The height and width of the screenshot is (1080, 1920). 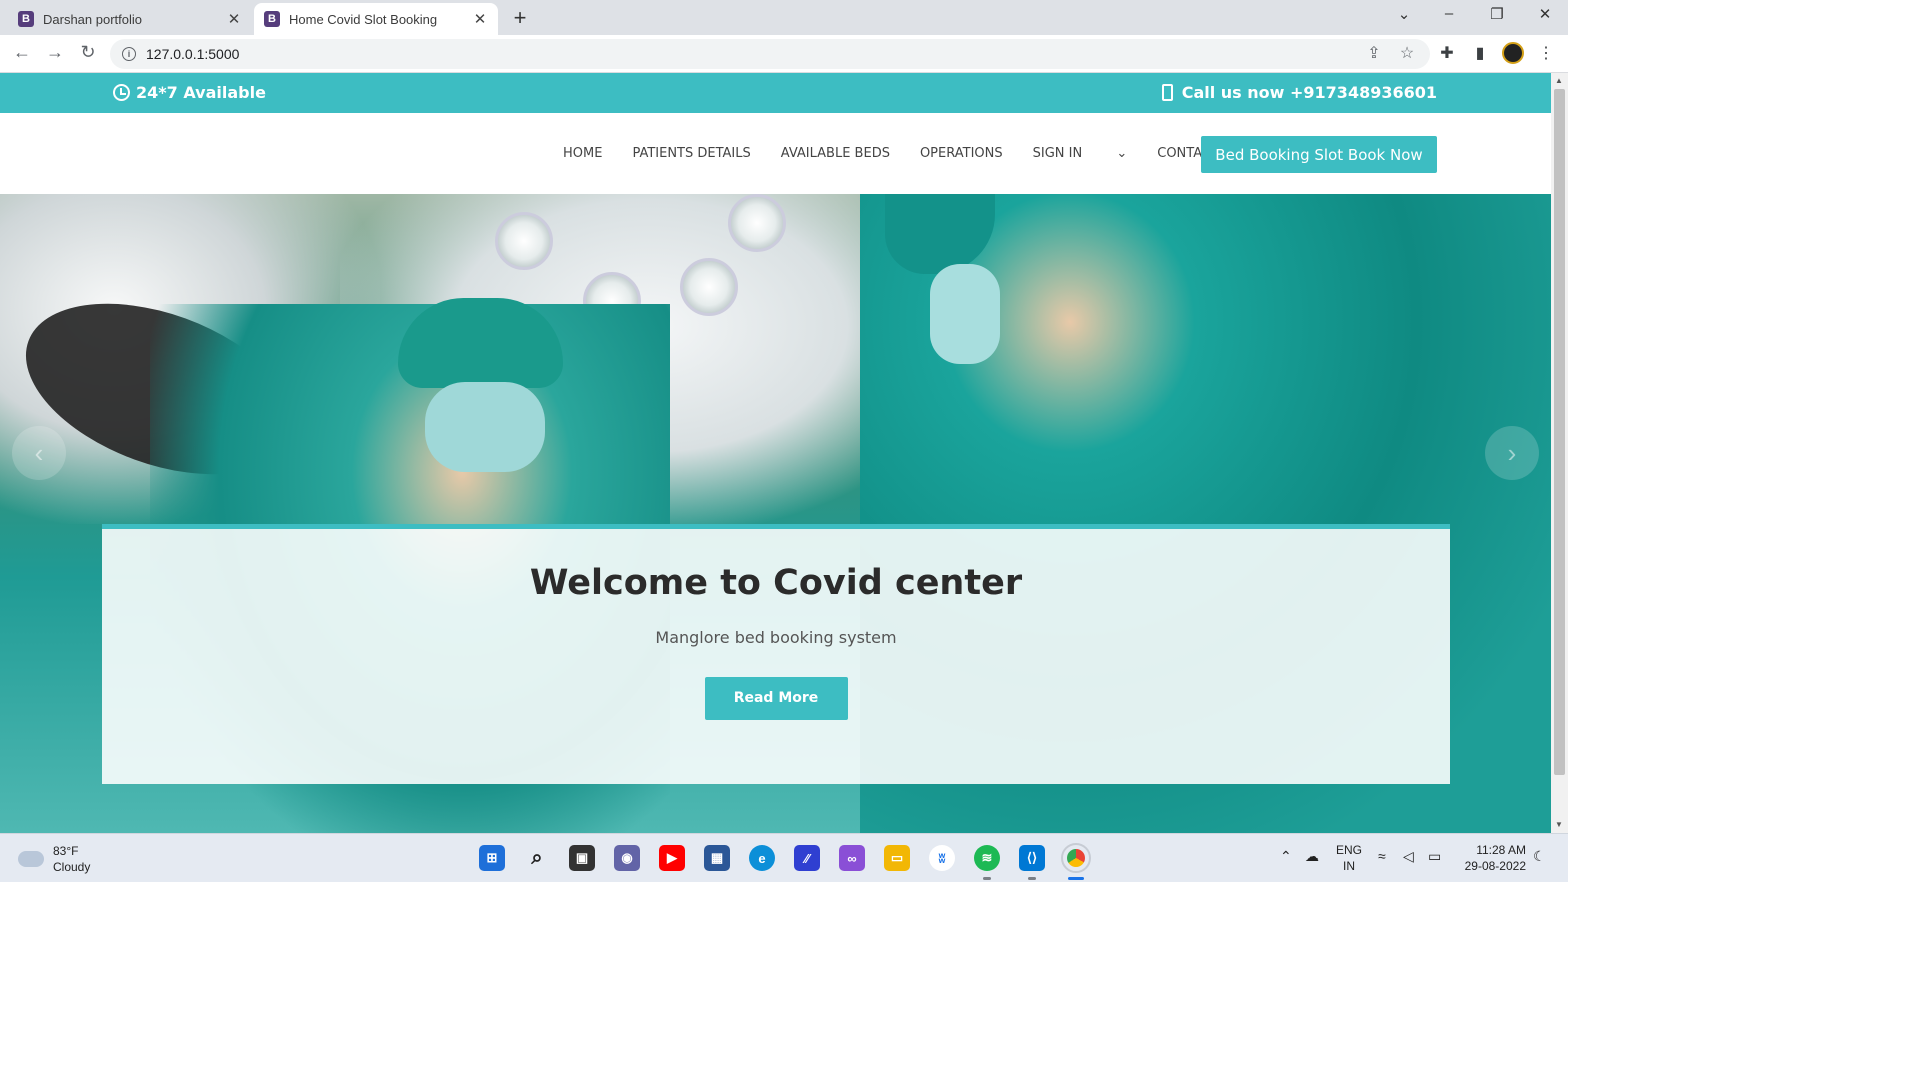 What do you see at coordinates (627, 858) in the screenshot?
I see `teams-chat-icon: ◉` at bounding box center [627, 858].